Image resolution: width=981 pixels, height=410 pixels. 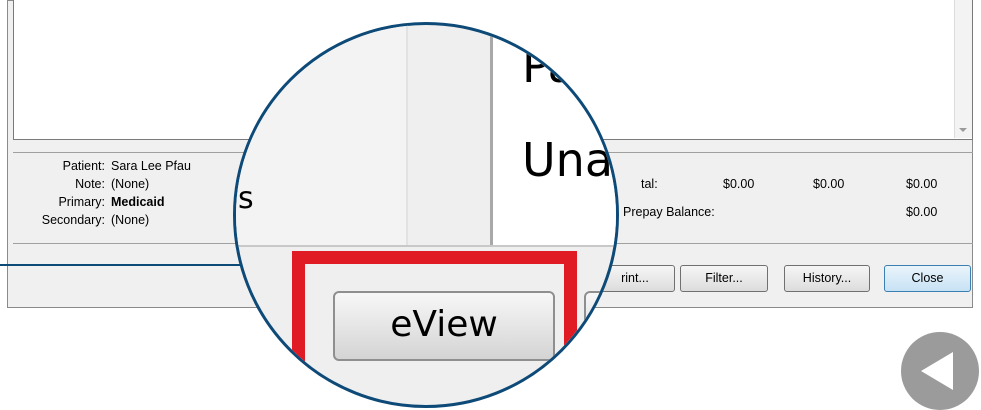 I want to click on back-button, so click(x=940, y=371).